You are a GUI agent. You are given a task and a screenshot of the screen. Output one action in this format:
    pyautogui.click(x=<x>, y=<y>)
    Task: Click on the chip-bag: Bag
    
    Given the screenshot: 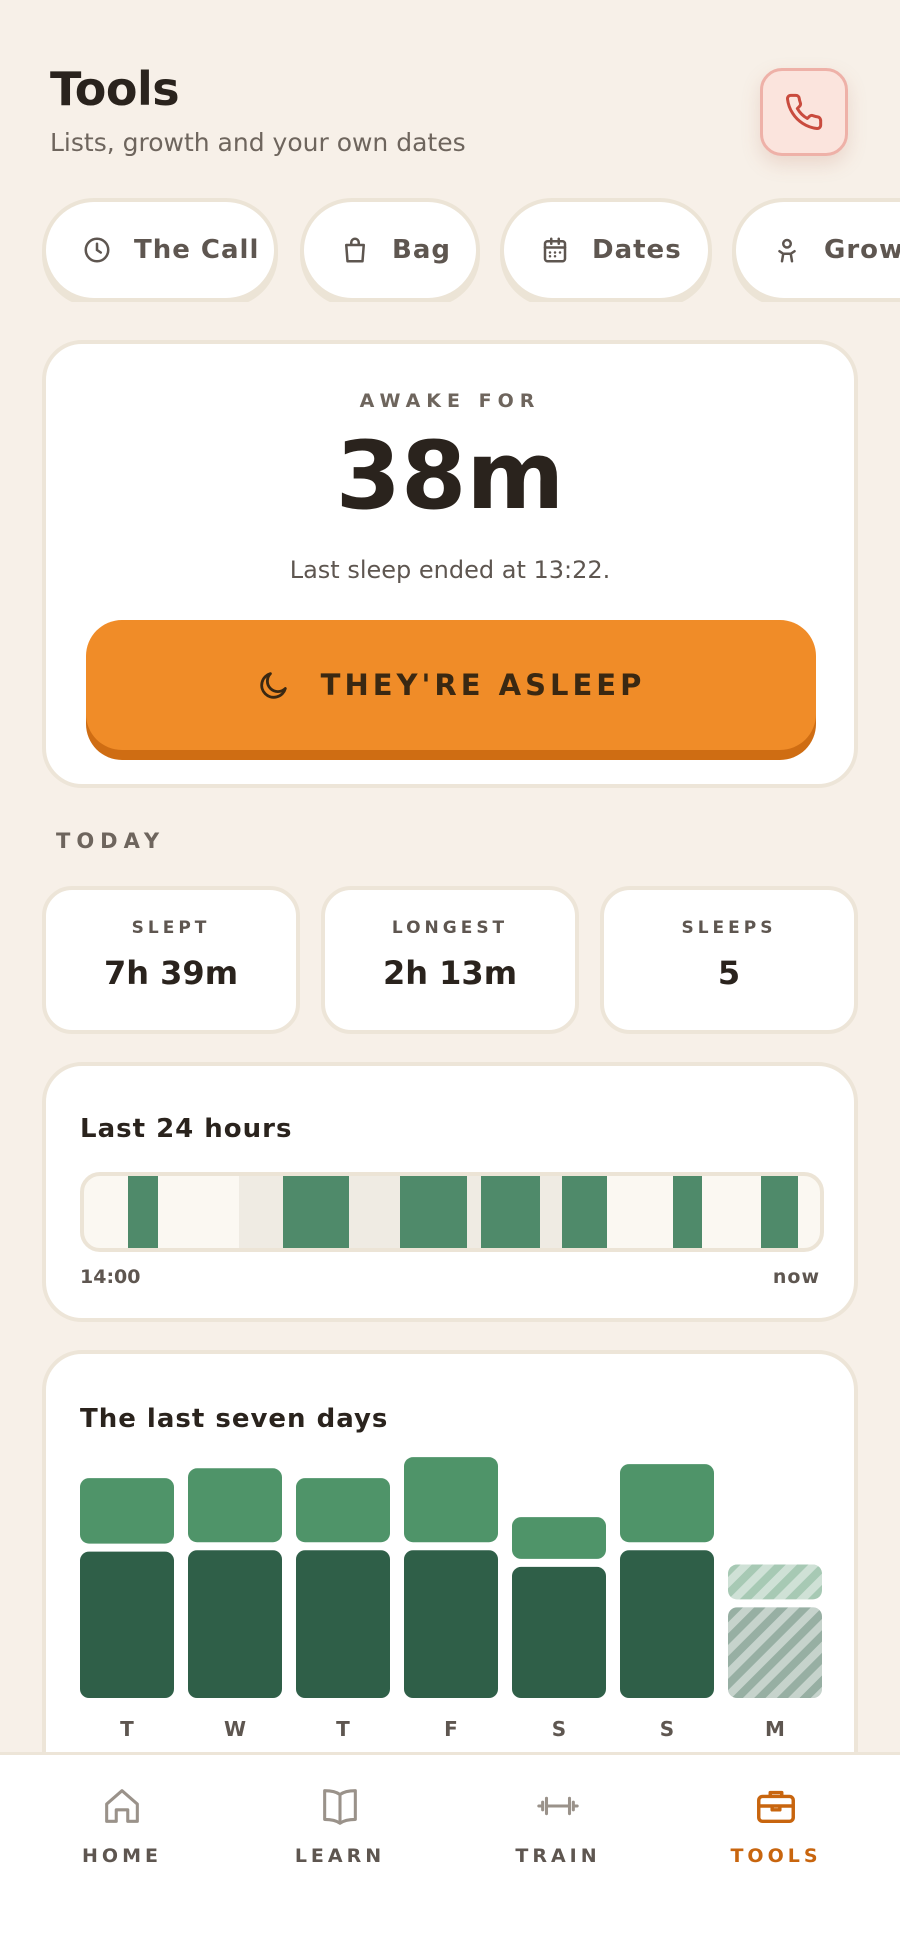 What is the action you would take?
    pyautogui.click(x=390, y=250)
    